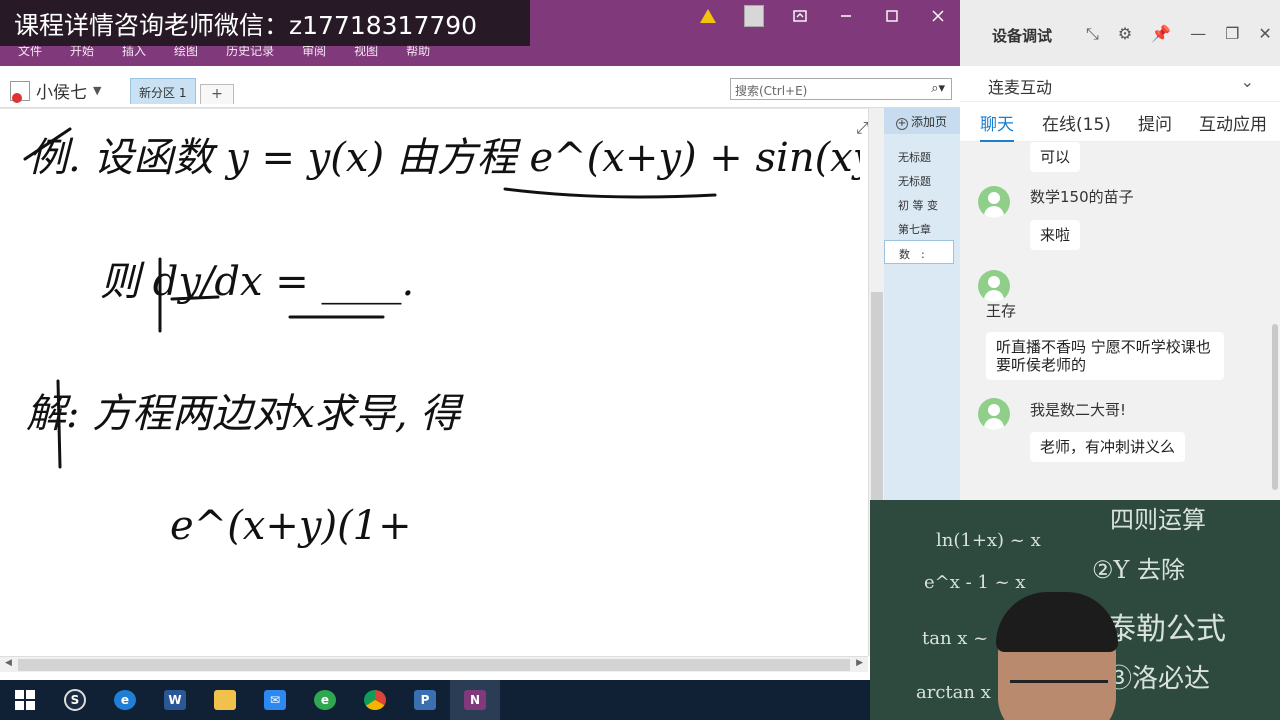  I want to click on ad-banner: 课程详情咨询老师微信：z17718317790, so click(265, 23).